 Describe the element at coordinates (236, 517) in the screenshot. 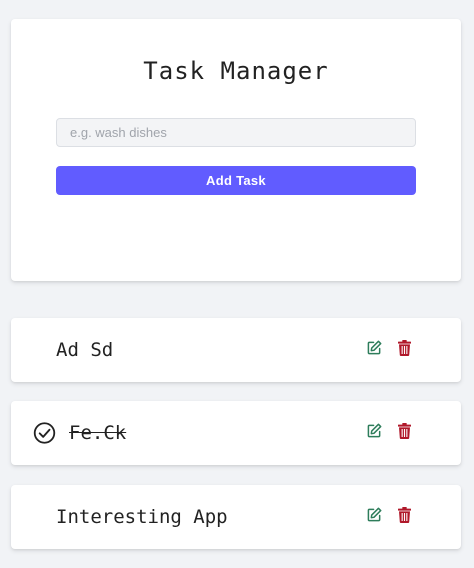

I see `task-item: Interesting App` at that location.